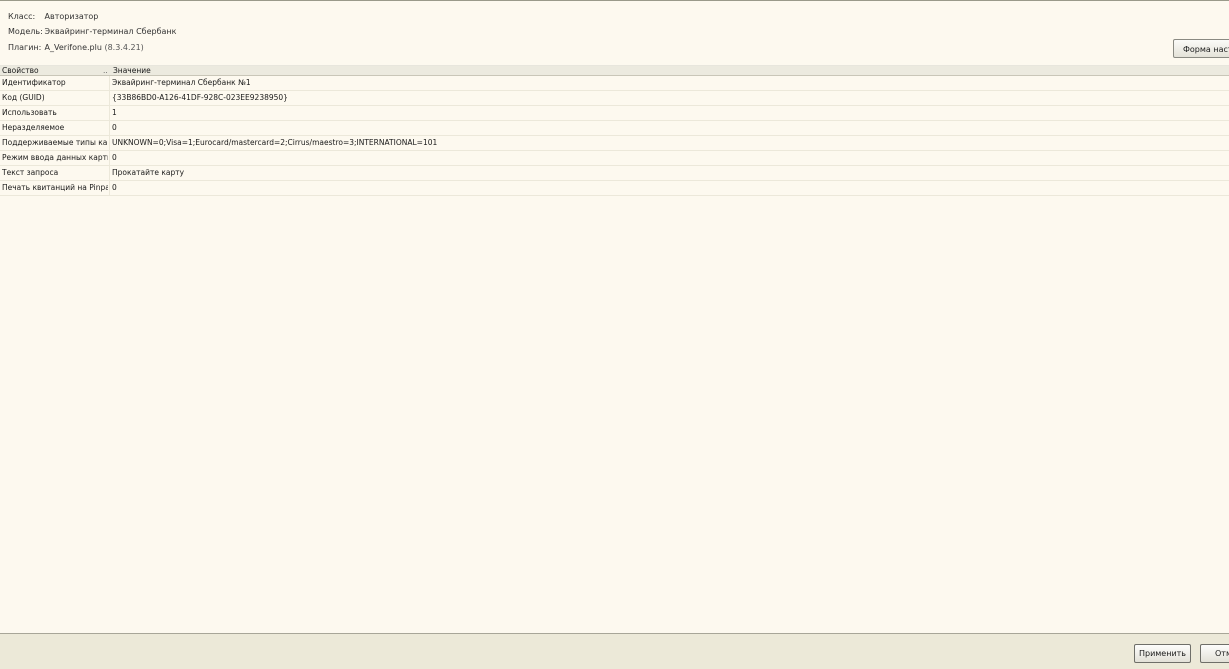 This screenshot has height=669, width=1229. Describe the element at coordinates (25, 47) in the screenshot. I see `plugin-label: Плагин:` at that location.